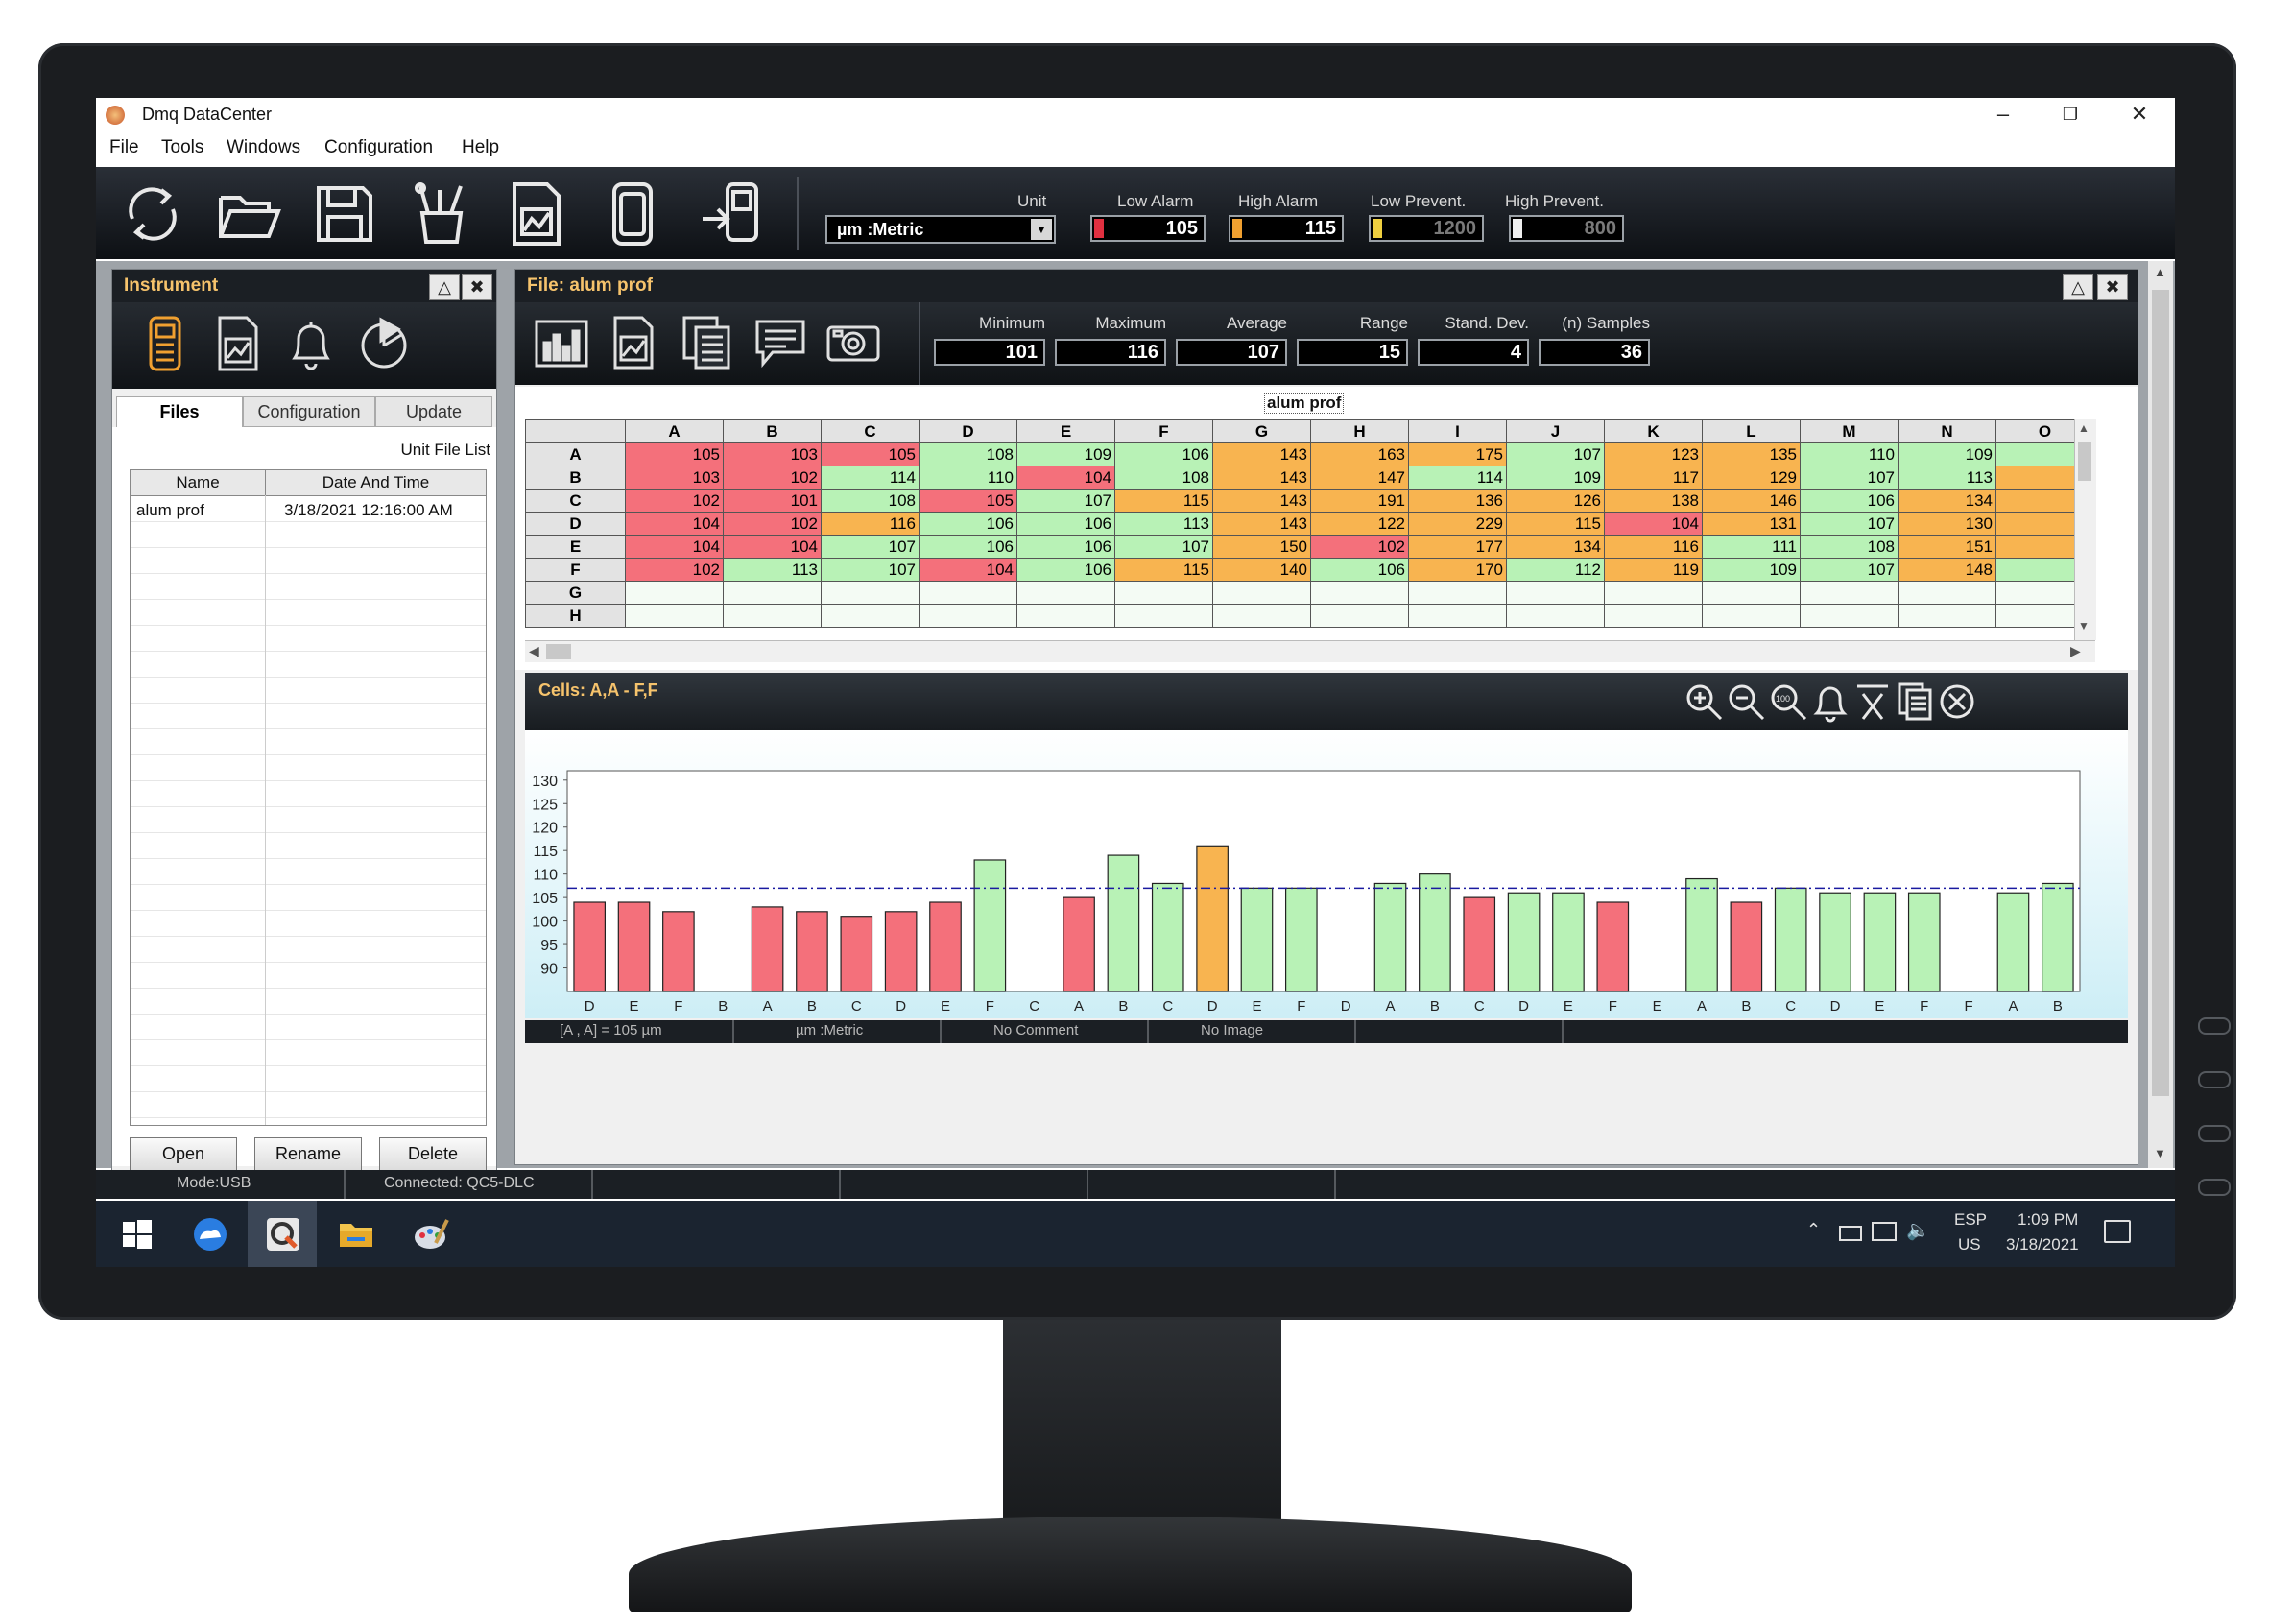  I want to click on grid-cell: 131, so click(1751, 524).